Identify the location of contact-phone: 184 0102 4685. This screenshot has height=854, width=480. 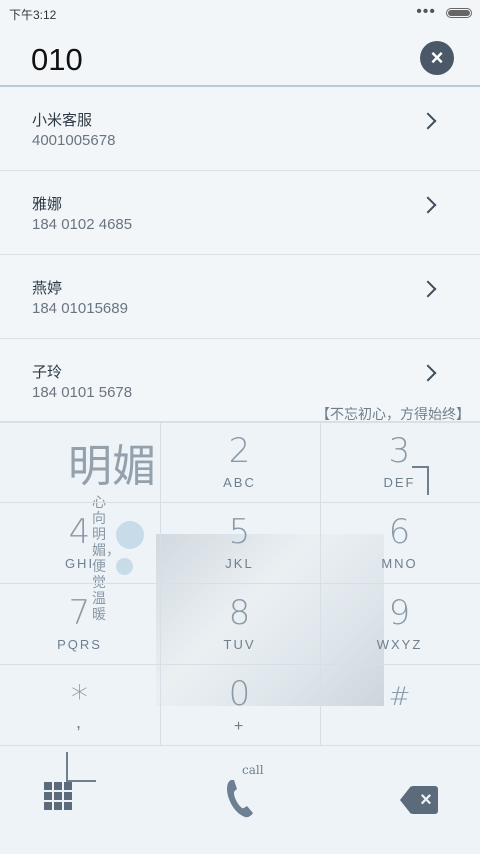
(82, 224).